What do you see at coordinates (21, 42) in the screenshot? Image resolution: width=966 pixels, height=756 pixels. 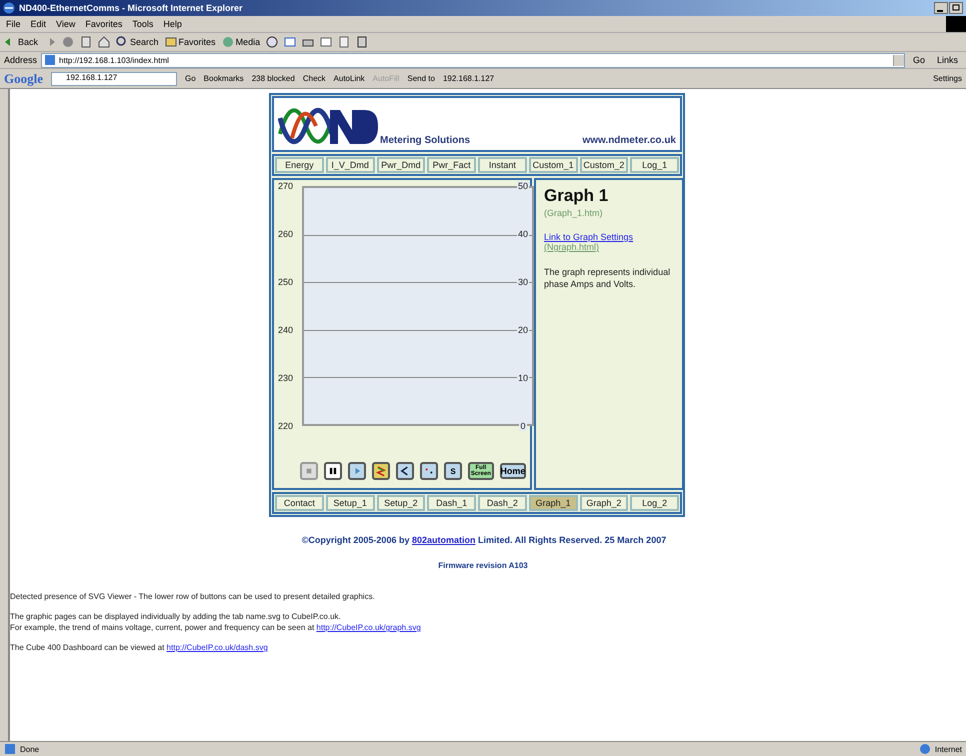 I see `back-button: Back` at bounding box center [21, 42].